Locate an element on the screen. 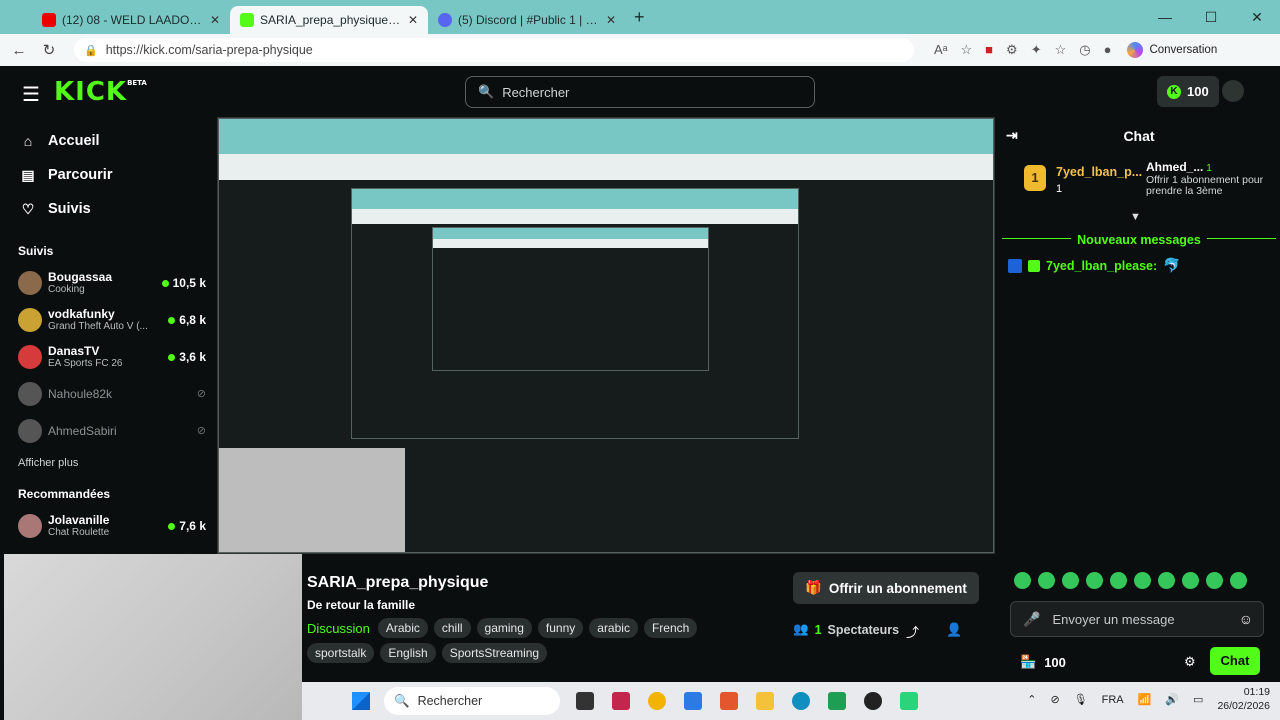 This screenshot has width=1280, height=720. back-icon: ← is located at coordinates (19, 50).